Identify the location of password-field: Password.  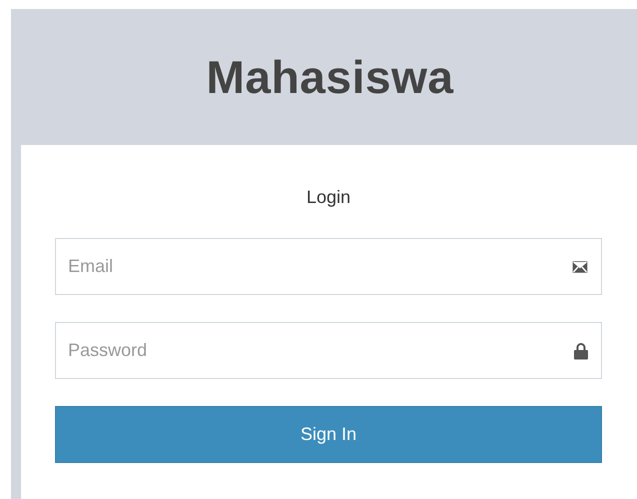
(328, 350).